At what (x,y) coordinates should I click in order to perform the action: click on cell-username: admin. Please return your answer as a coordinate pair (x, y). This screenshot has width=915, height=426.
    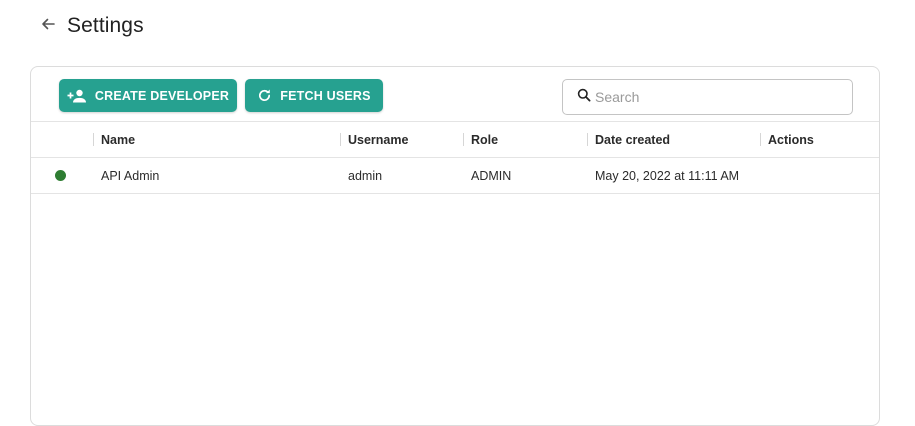
    Looking at the image, I should click on (365, 175).